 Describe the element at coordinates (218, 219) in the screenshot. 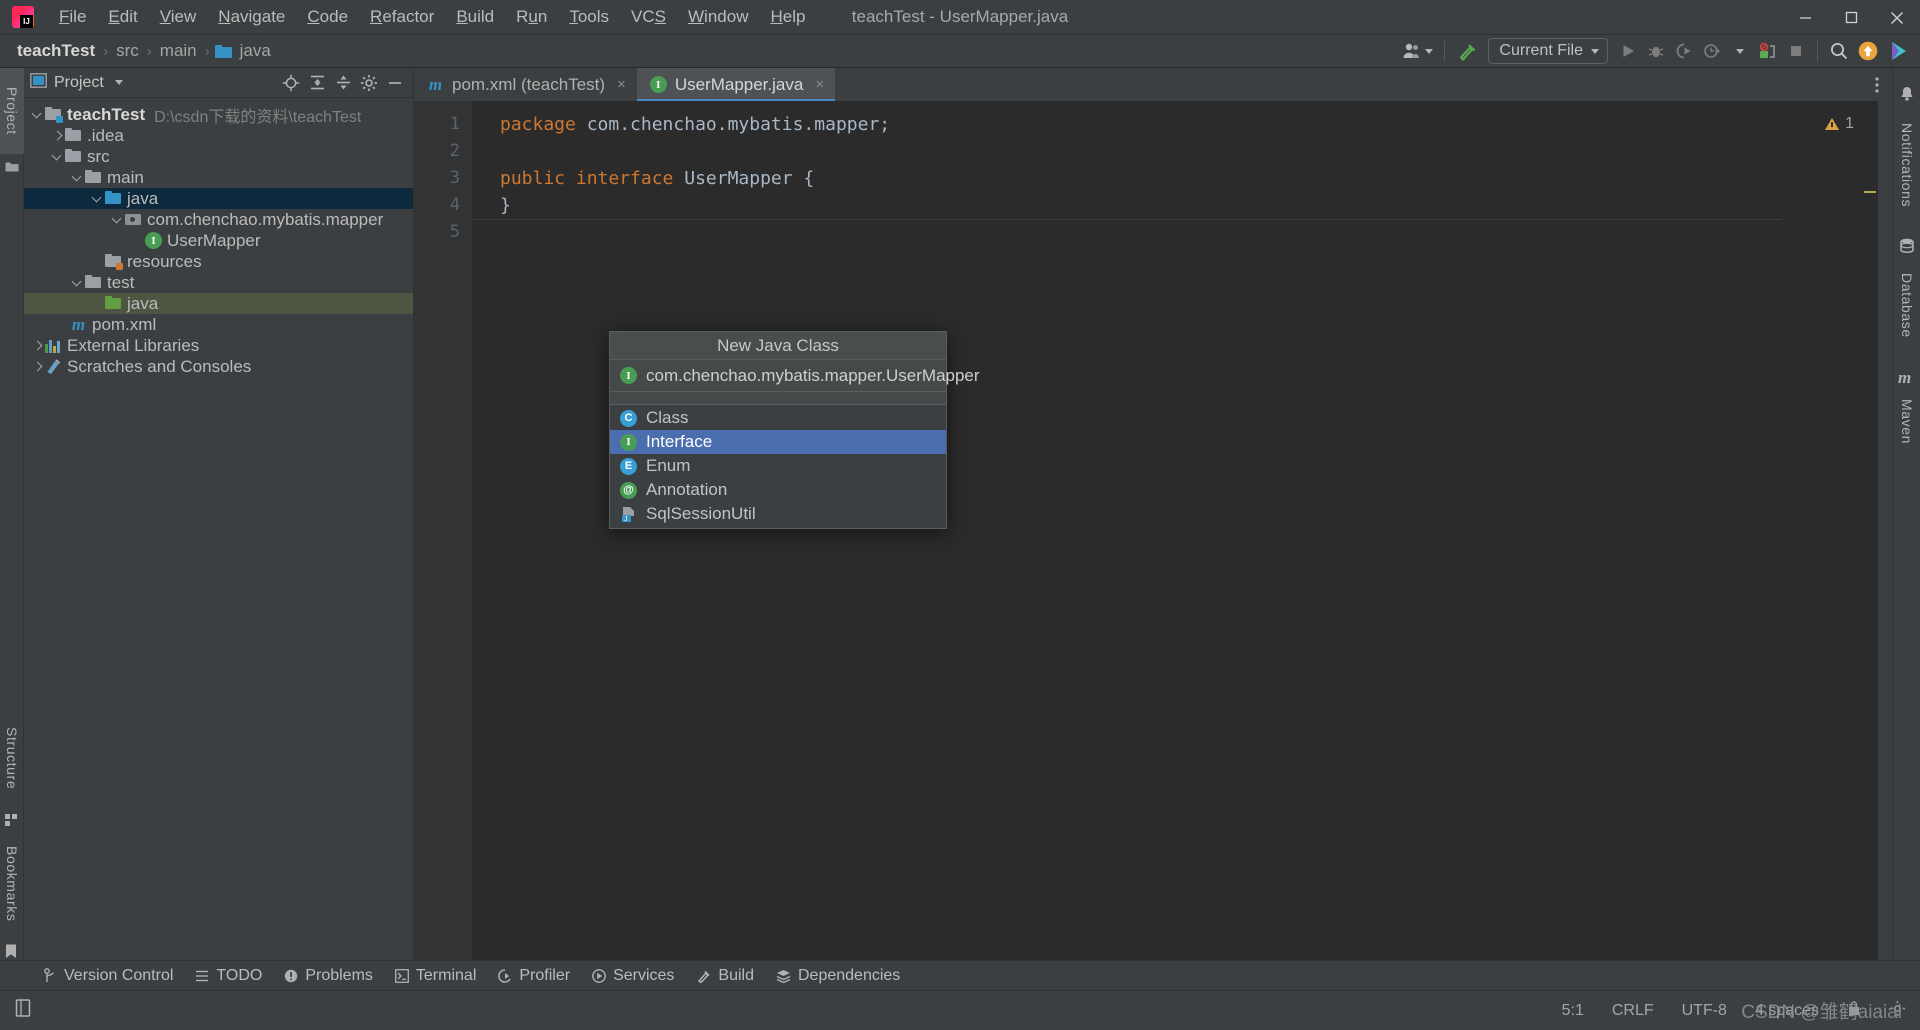

I see `tree-node-package: com.chenchao.mybatis.mapper` at that location.